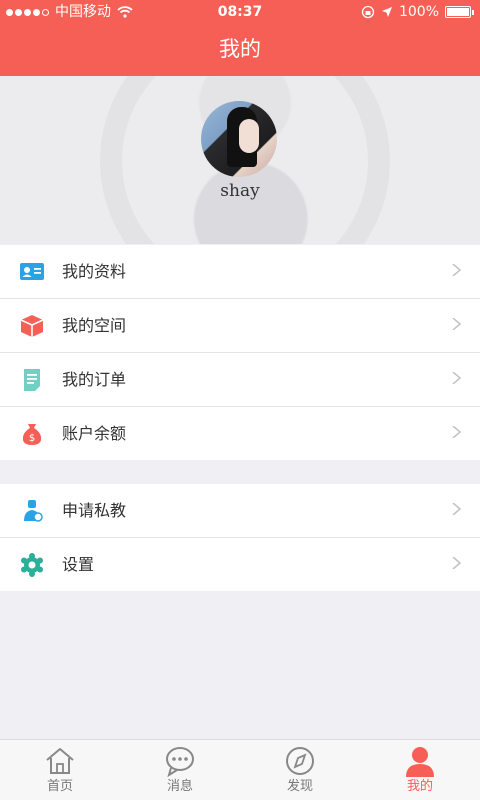 The width and height of the screenshot is (480, 800). What do you see at coordinates (240, 380) in the screenshot?
I see `menu-item-orders: 我的订单` at bounding box center [240, 380].